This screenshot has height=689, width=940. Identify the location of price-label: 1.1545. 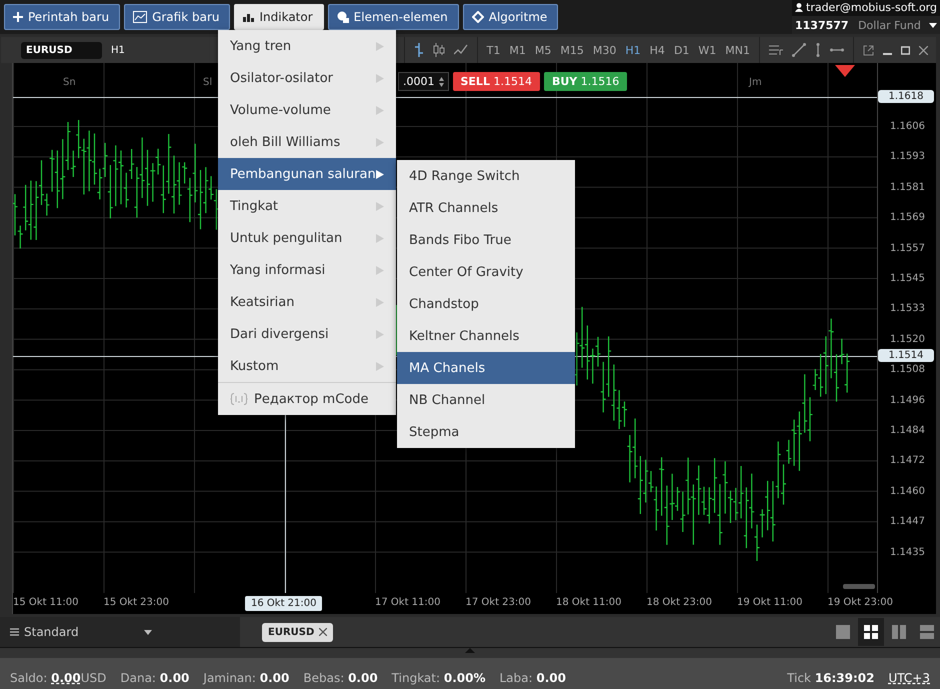
(907, 278).